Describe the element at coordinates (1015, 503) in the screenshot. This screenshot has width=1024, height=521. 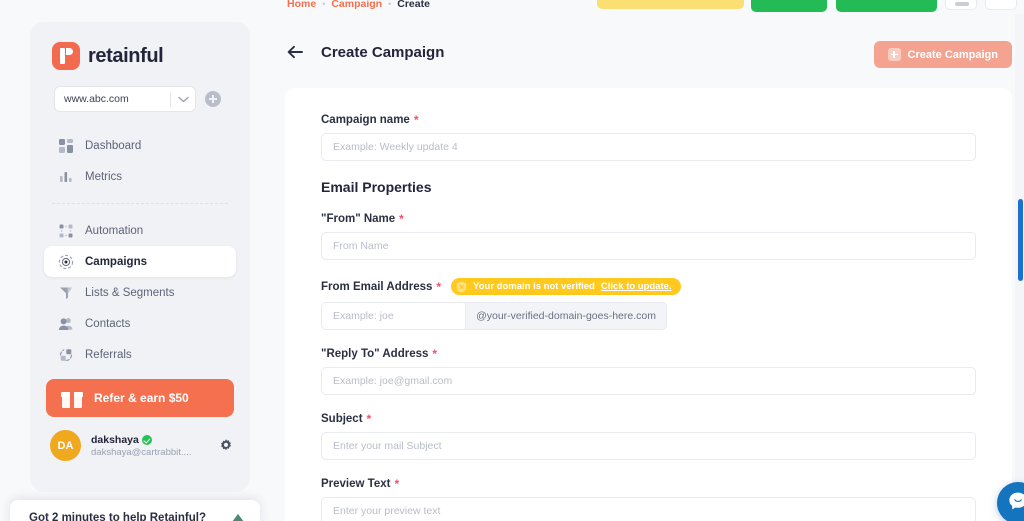
I see `chat-bubble-icon` at that location.